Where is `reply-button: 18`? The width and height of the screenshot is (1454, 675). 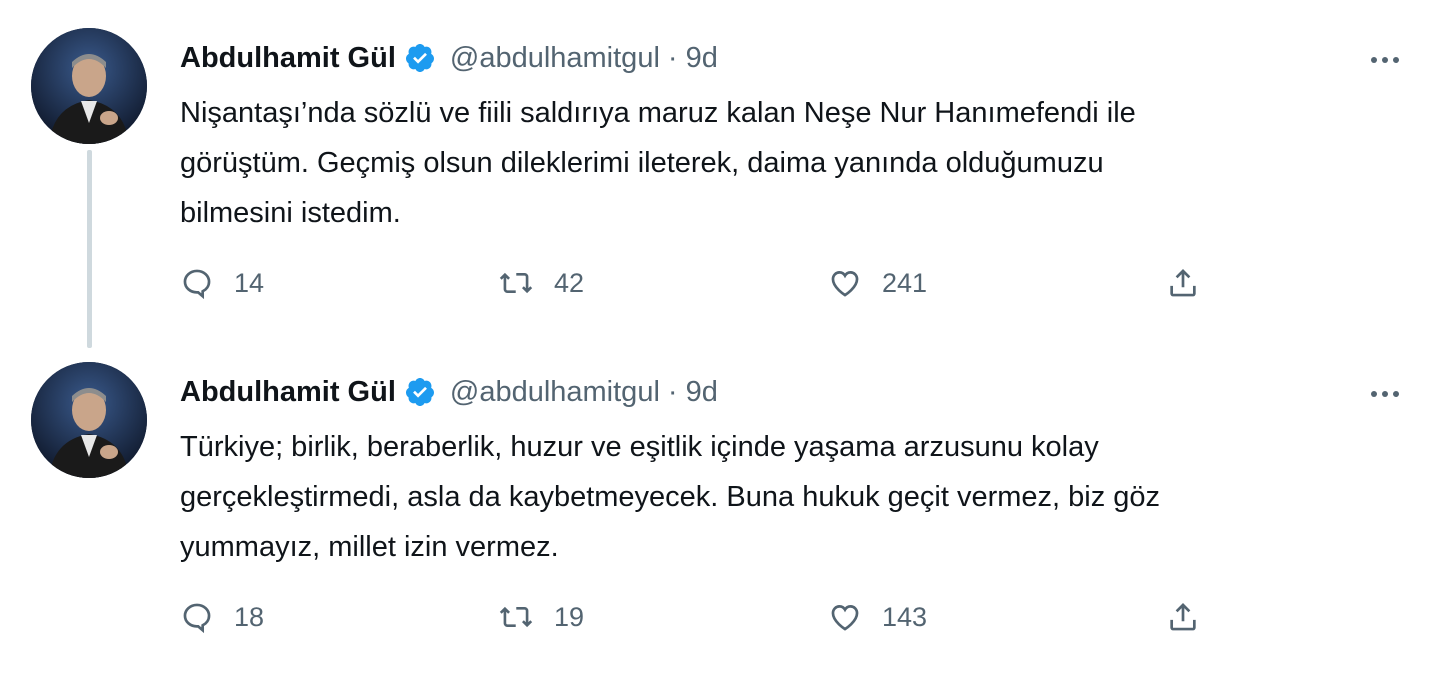 reply-button: 18 is located at coordinates (222, 617).